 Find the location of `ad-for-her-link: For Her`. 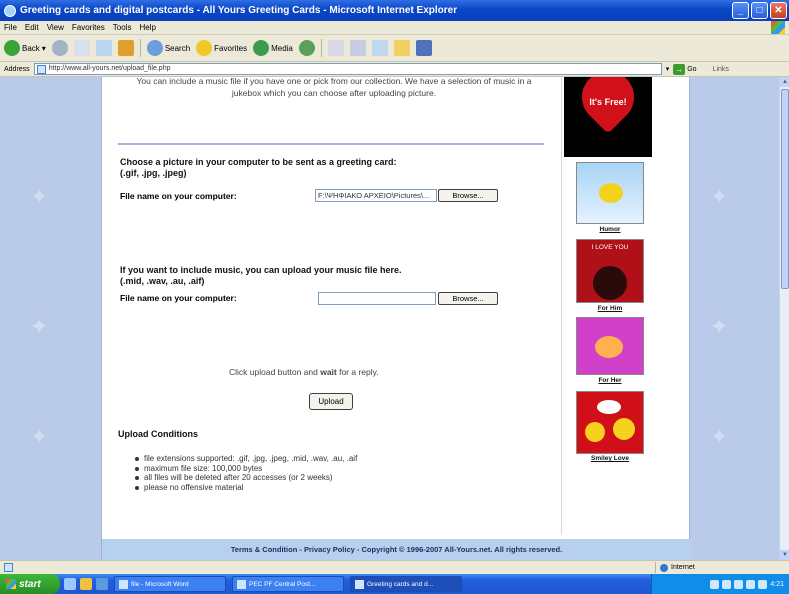

ad-for-her-link: For Her is located at coordinates (610, 380).